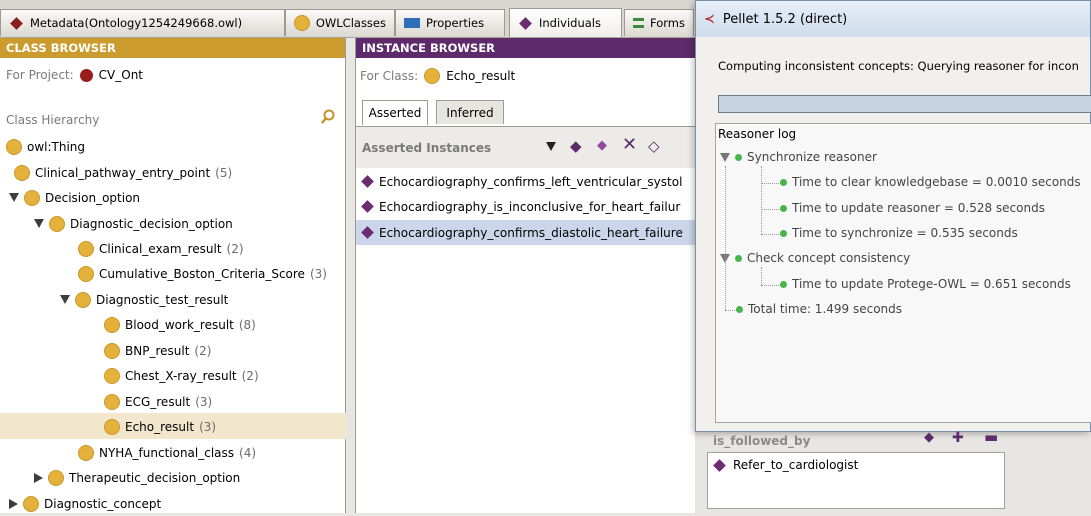  What do you see at coordinates (160, 426) in the screenshot?
I see `tree-node-selected: Echo_result (3)` at bounding box center [160, 426].